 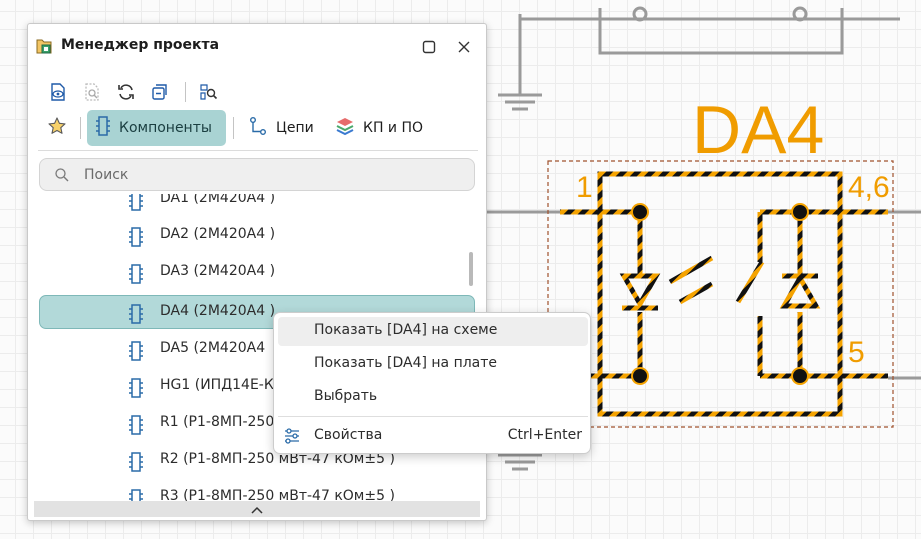 I want to click on show-on-board-menu-item: Показать [DA4] на плате, so click(x=433, y=364).